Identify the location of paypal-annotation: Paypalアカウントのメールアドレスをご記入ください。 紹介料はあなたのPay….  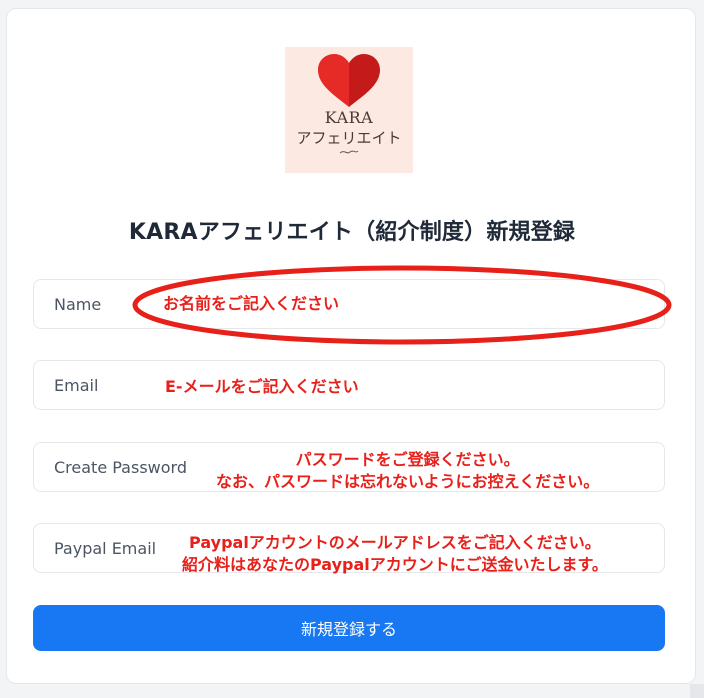
(395, 554).